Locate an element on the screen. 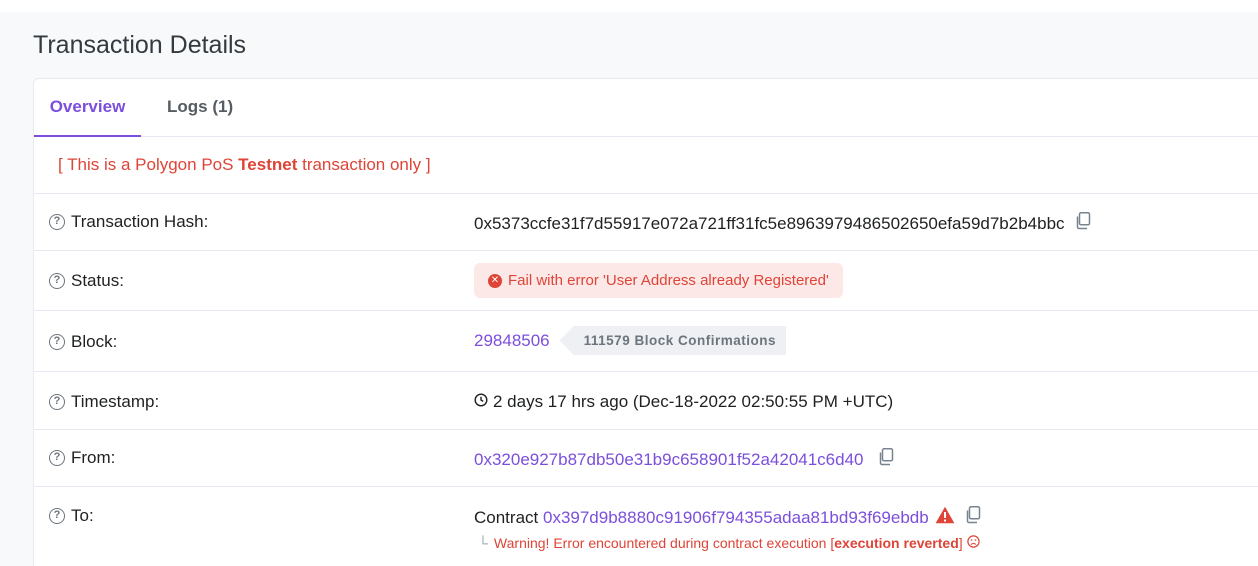 This screenshot has height=566, width=1258. status-label-wrap: ? Status: is located at coordinates (86, 281).